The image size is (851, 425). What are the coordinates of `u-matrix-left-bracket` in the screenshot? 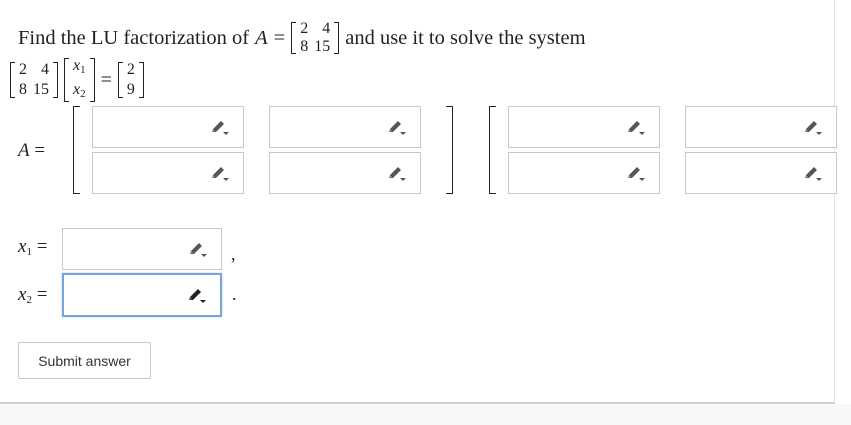 It's located at (492, 150).